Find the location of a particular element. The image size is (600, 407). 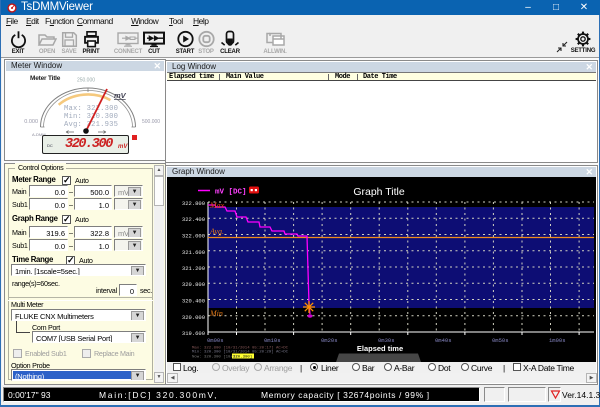

svg-text: Max: 322.300 is located at coordinates (91, 109).